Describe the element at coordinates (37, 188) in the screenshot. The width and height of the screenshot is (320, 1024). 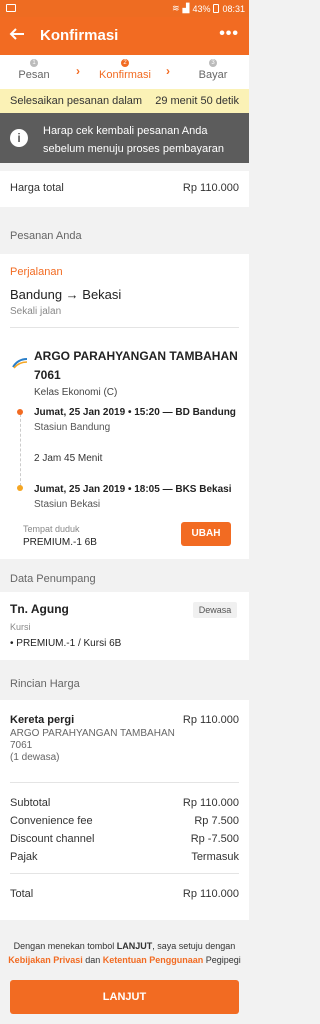
I see `total-label: Harga total` at that location.